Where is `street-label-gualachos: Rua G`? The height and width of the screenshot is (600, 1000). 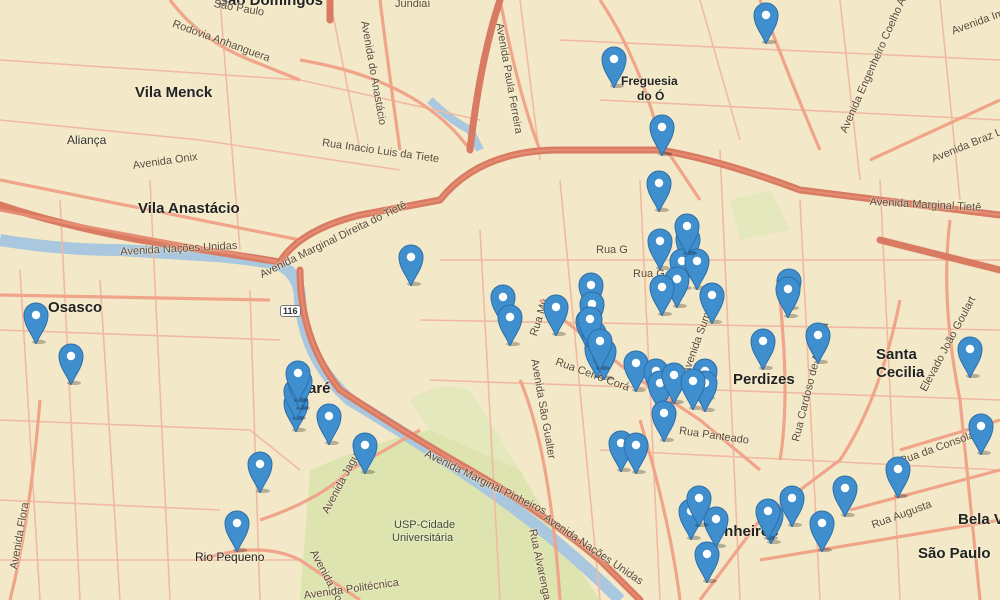
street-label-gualachos: Rua G is located at coordinates (612, 250).